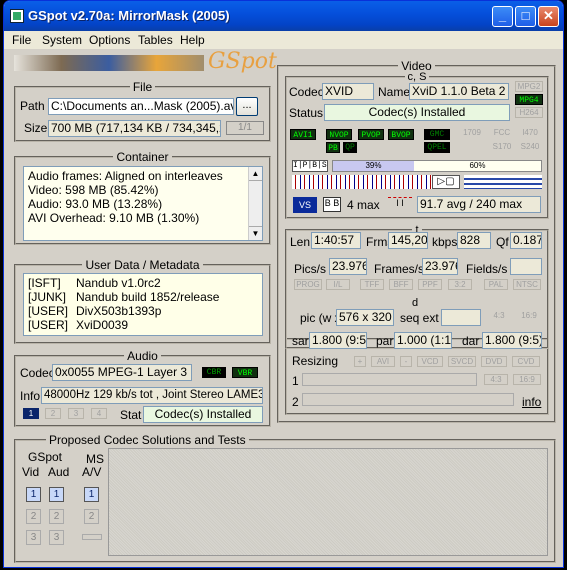 Image resolution: width=567 pixels, height=570 pixels. What do you see at coordinates (31, 413) in the screenshot?
I see `track-1-button: 1` at bounding box center [31, 413].